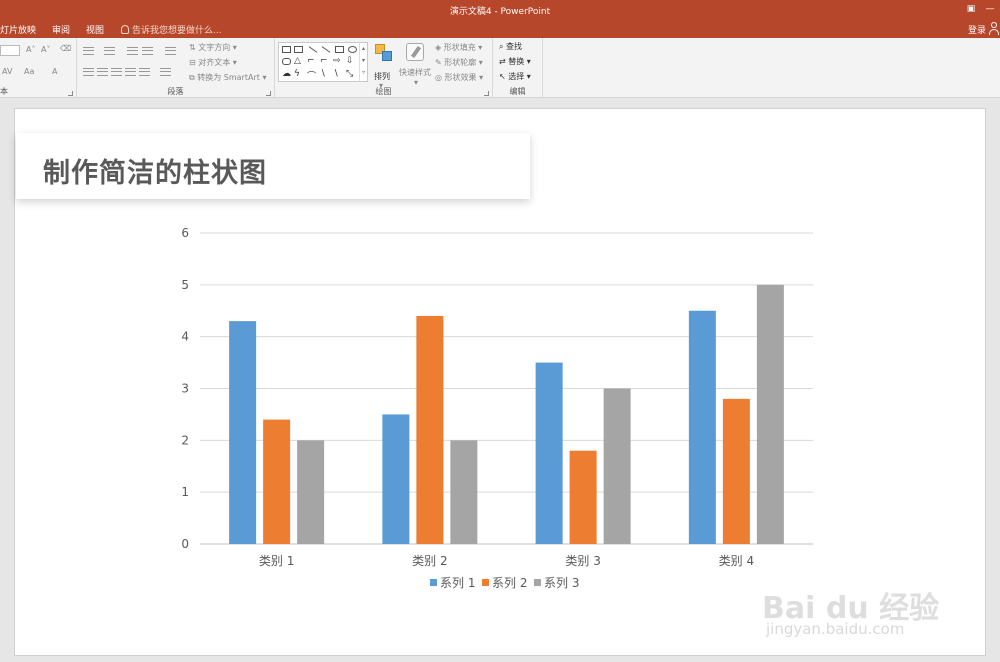  I want to click on legend-label: 系列 1, so click(457, 583).